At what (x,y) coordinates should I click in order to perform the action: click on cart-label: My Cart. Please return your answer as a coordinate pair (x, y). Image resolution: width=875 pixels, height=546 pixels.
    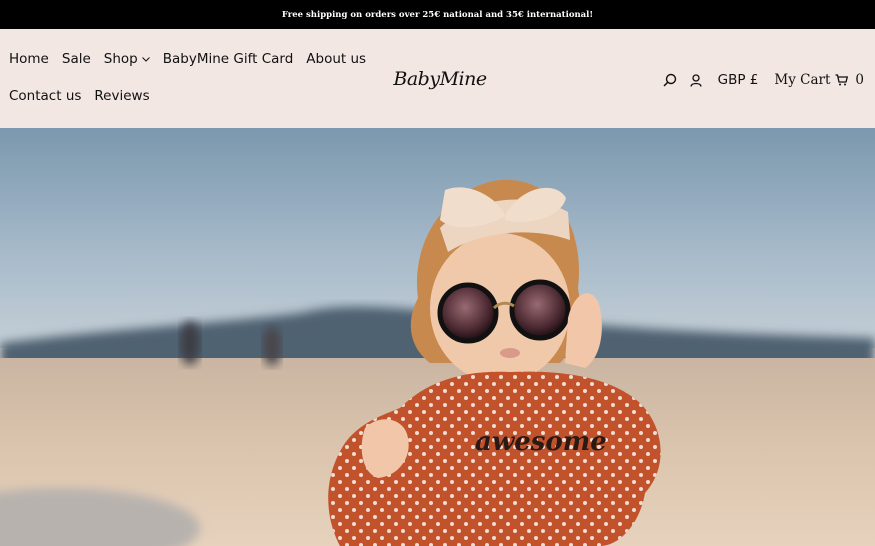
    Looking at the image, I should click on (802, 80).